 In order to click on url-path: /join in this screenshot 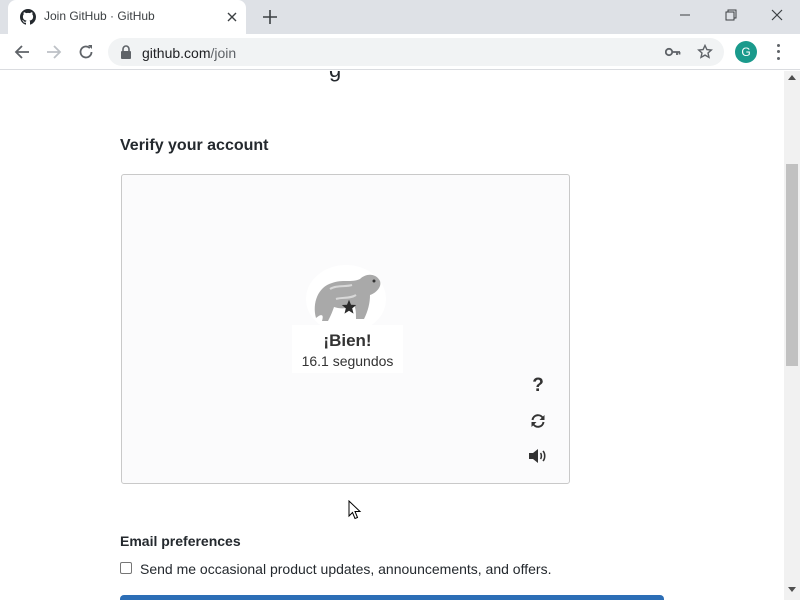, I will do `click(223, 53)`.